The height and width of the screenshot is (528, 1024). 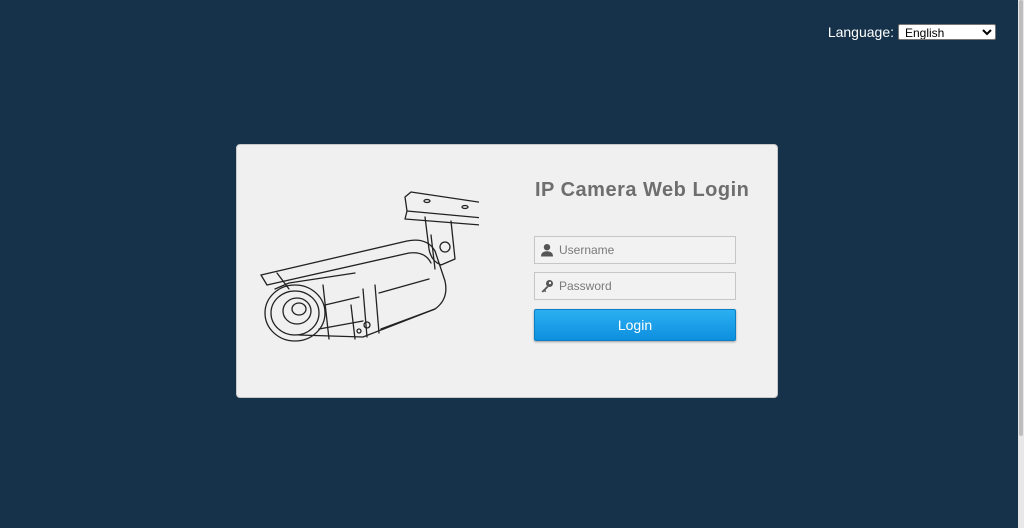 What do you see at coordinates (547, 286) in the screenshot?
I see `key-icon` at bounding box center [547, 286].